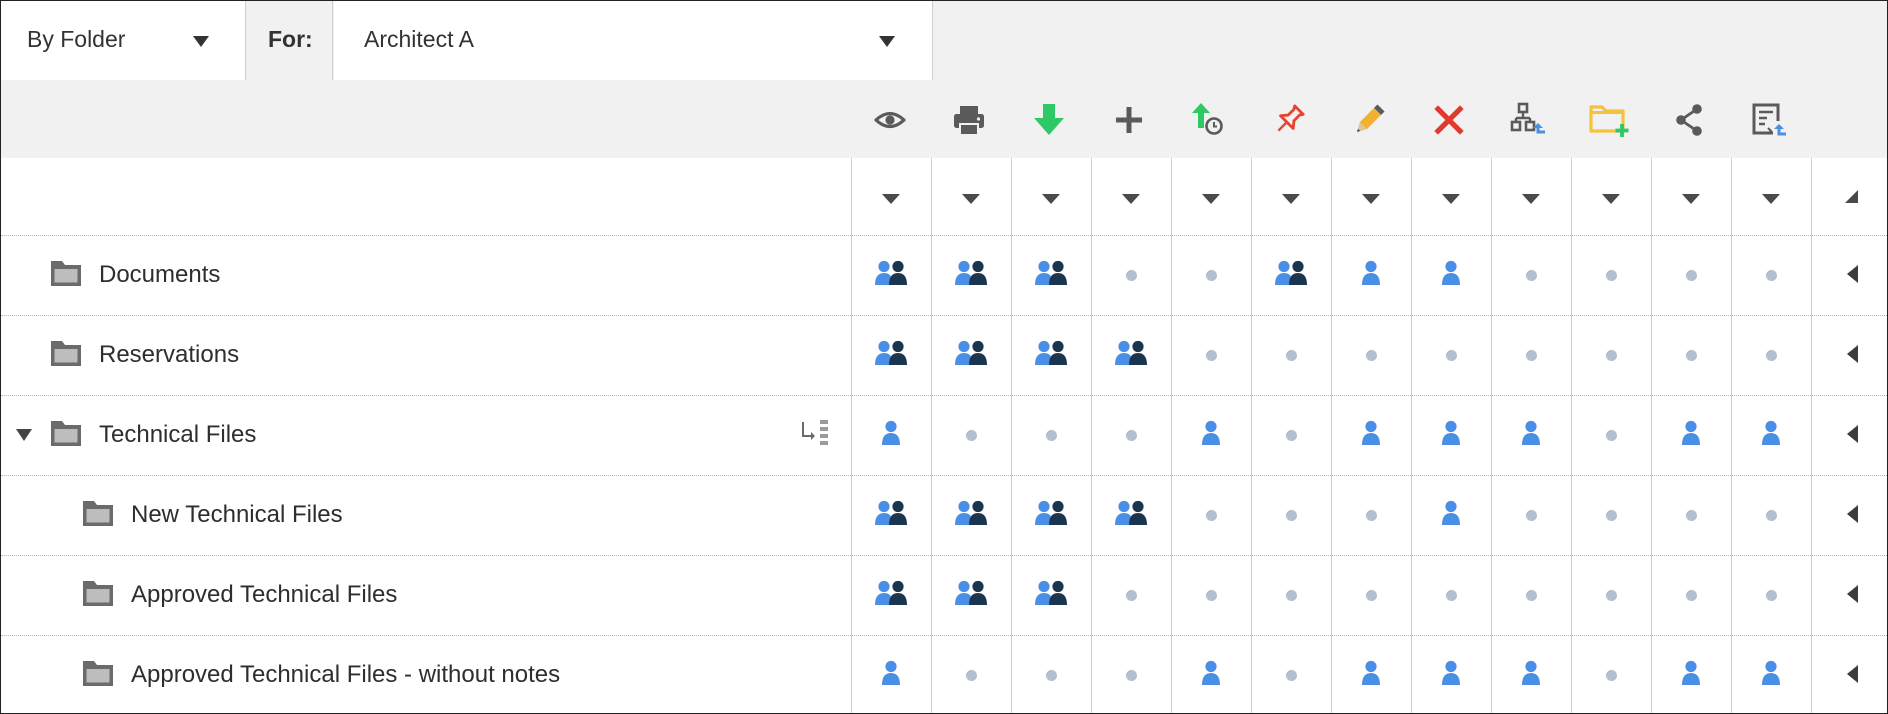 The width and height of the screenshot is (1888, 714). Describe the element at coordinates (1529, 120) in the screenshot. I see `workflow-icon` at that location.